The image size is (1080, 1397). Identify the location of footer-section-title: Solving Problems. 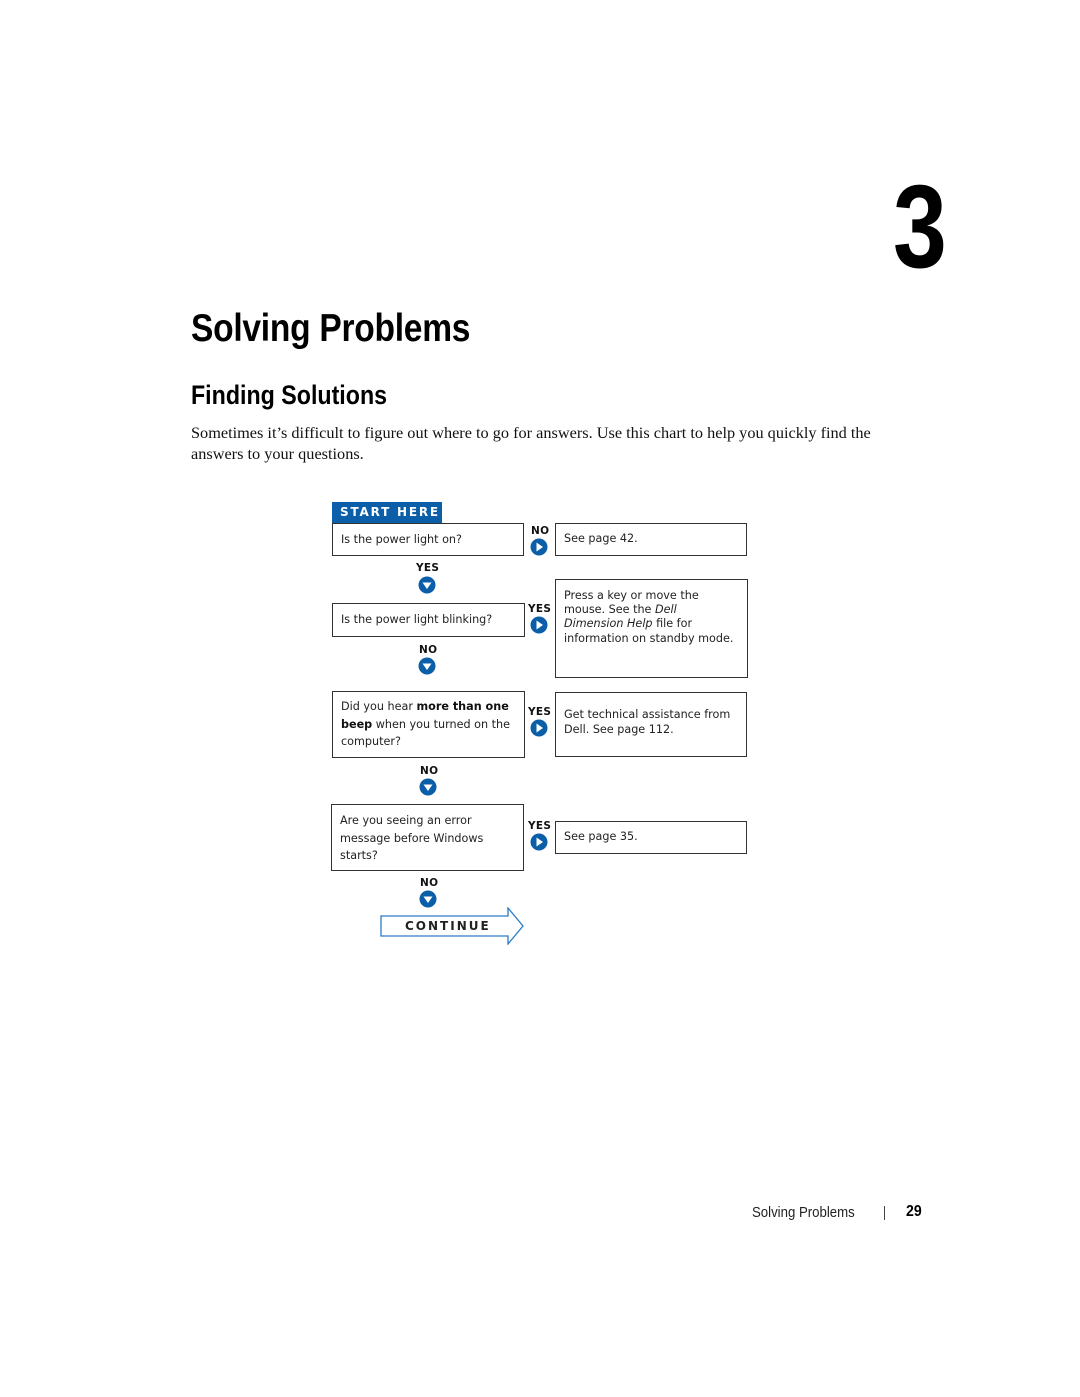
(803, 1212).